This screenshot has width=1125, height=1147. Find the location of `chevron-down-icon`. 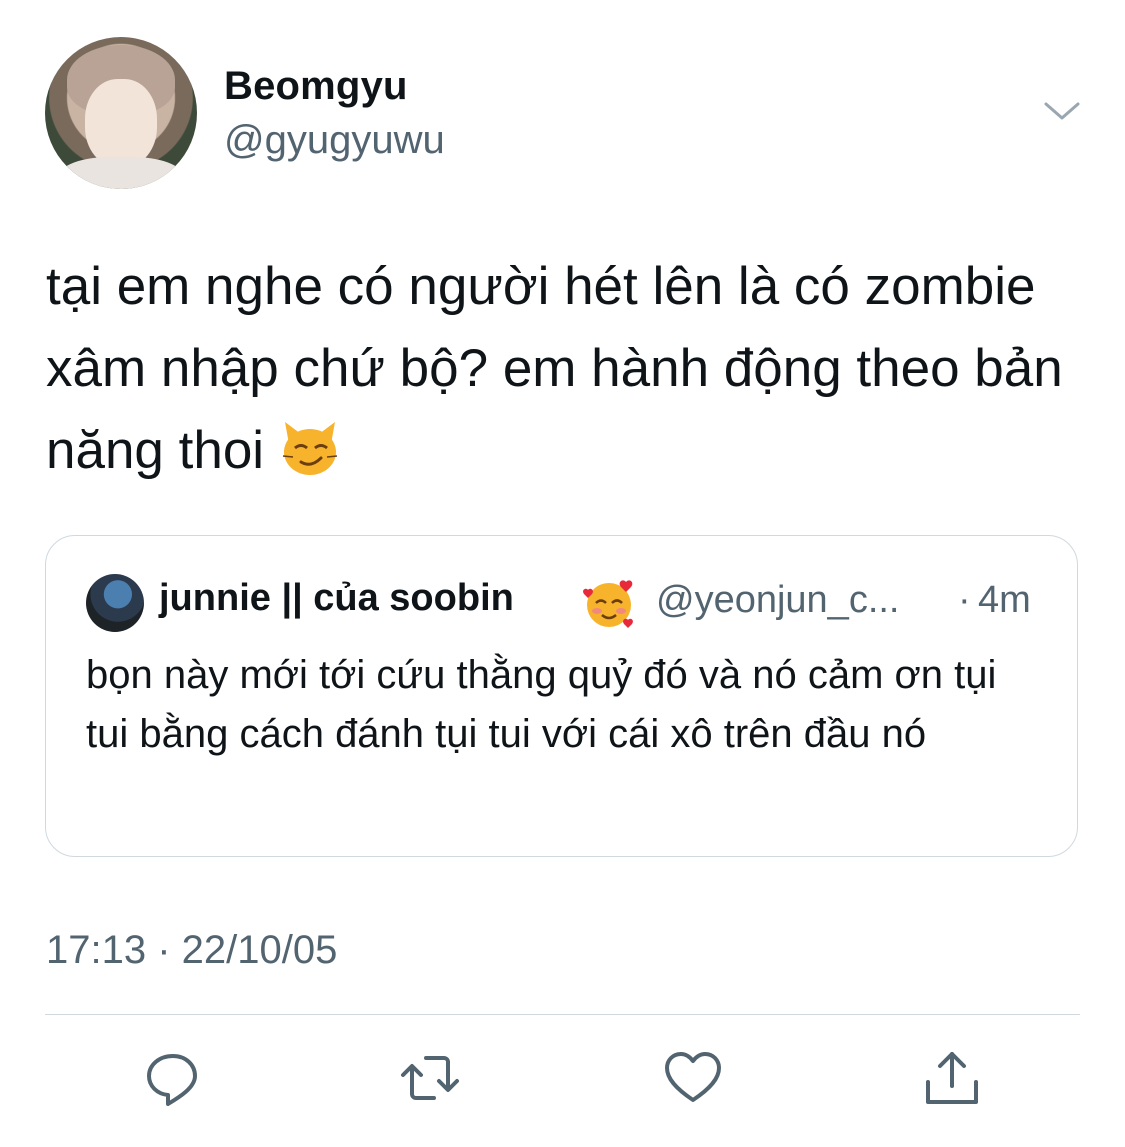

chevron-down-icon is located at coordinates (1062, 111).